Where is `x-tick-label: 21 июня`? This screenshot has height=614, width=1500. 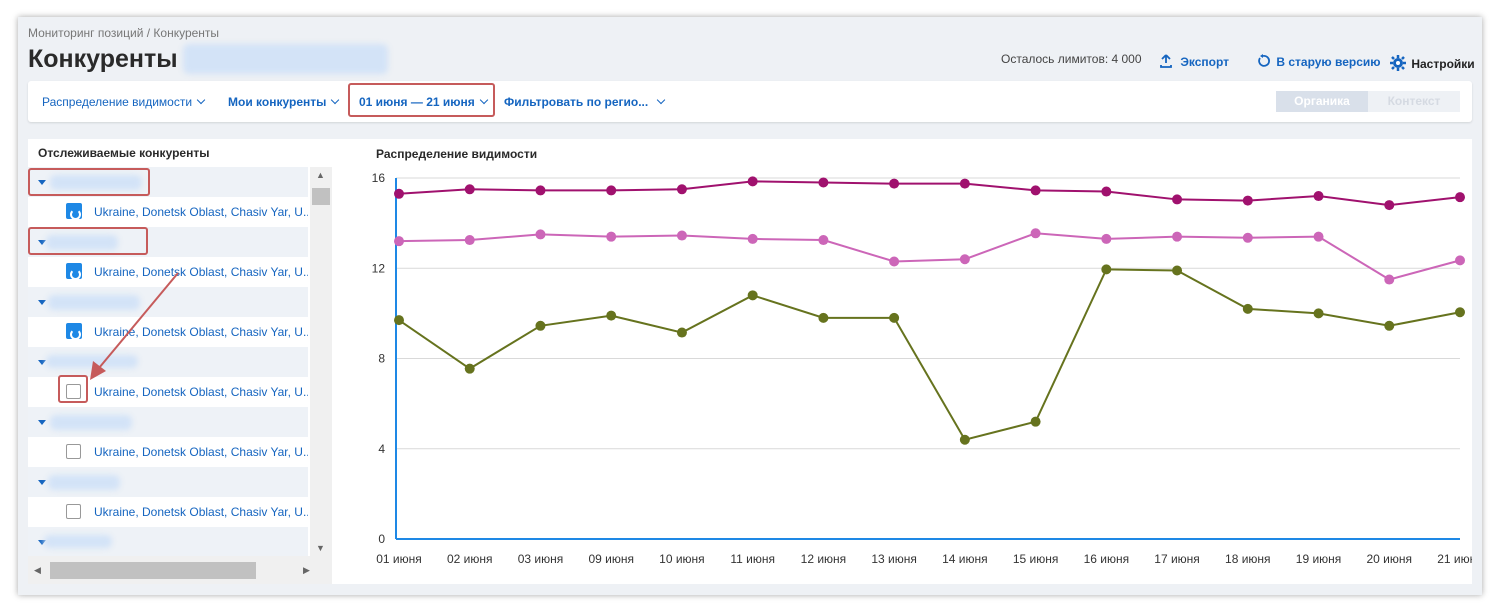
x-tick-label: 21 июня is located at coordinates (1454, 559).